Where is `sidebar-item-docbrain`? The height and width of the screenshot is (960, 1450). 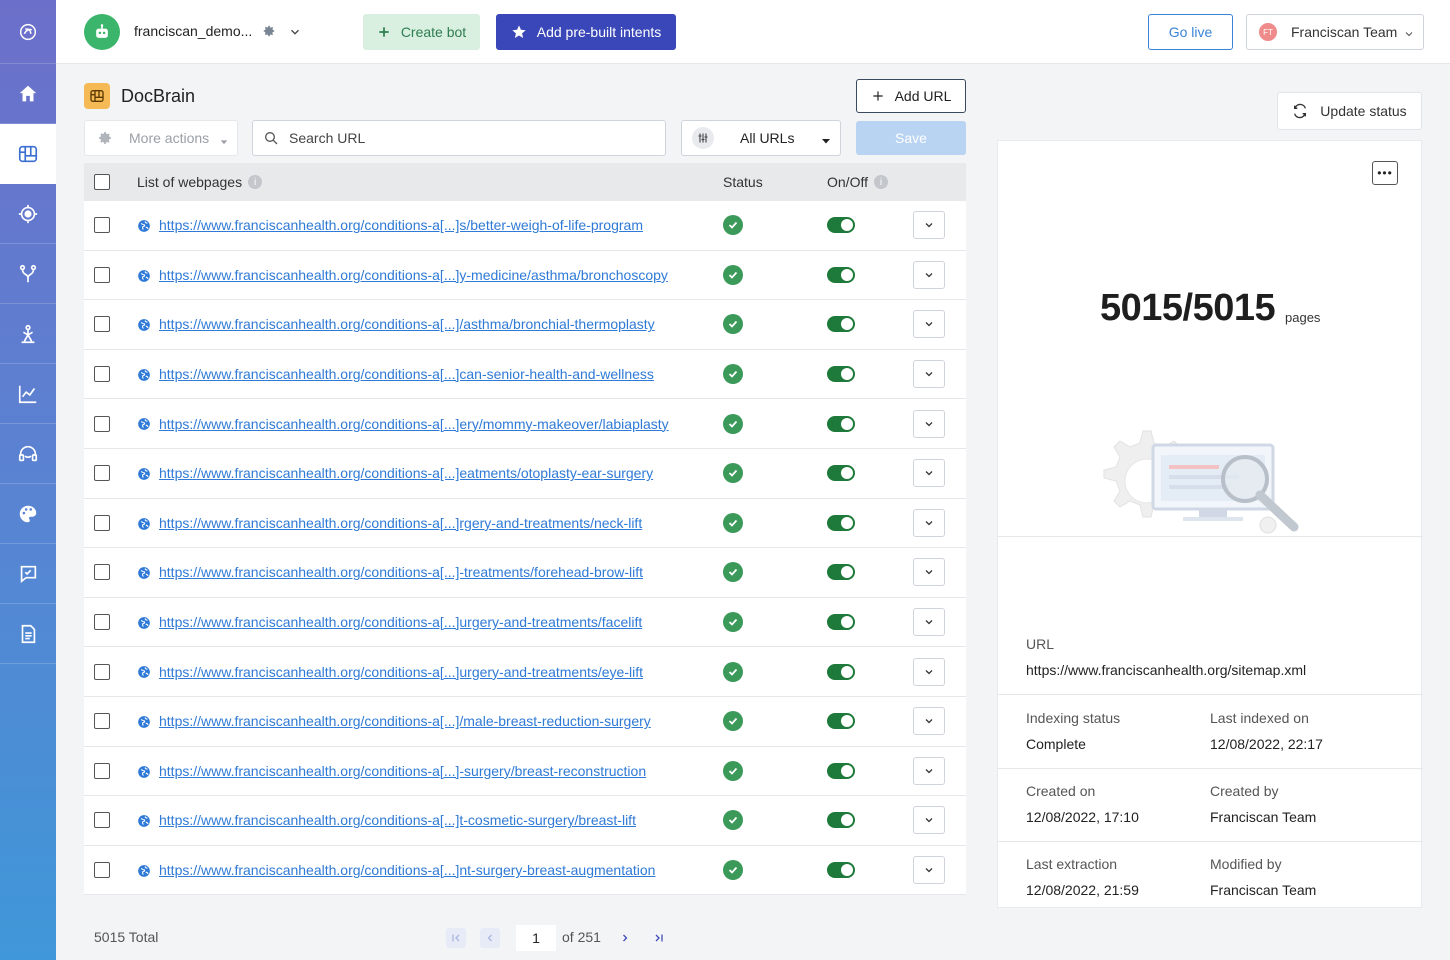 sidebar-item-docbrain is located at coordinates (28, 154).